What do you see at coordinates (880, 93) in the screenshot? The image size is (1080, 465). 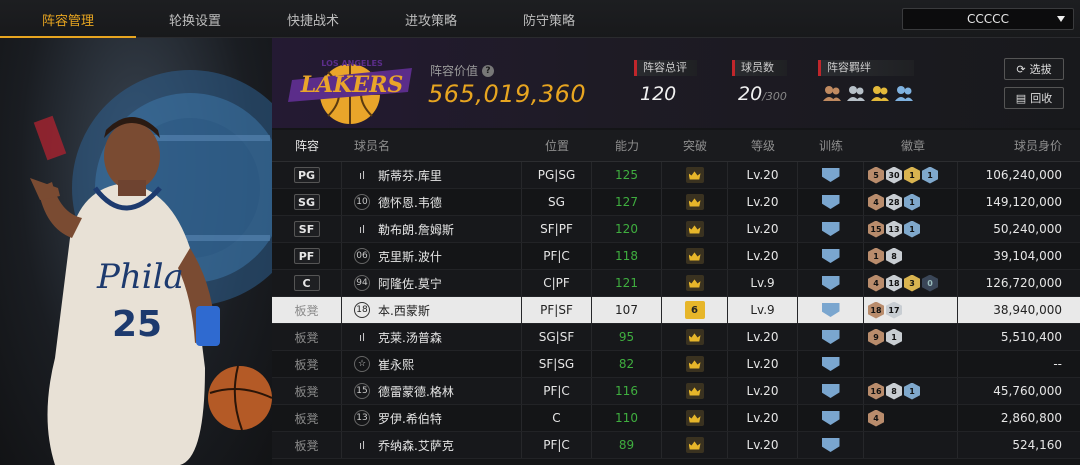 I see `bond-icon-gold` at bounding box center [880, 93].